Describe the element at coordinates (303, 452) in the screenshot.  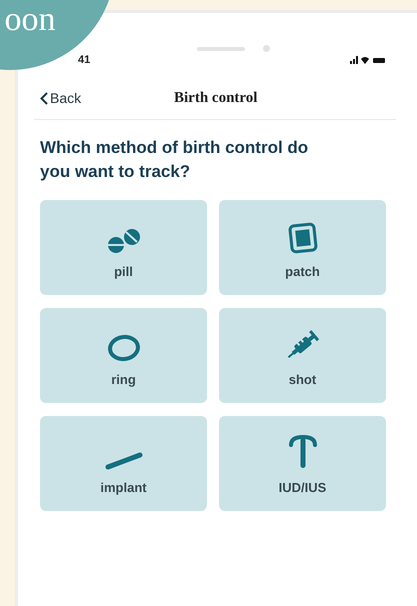
I see `t-shape-icon` at that location.